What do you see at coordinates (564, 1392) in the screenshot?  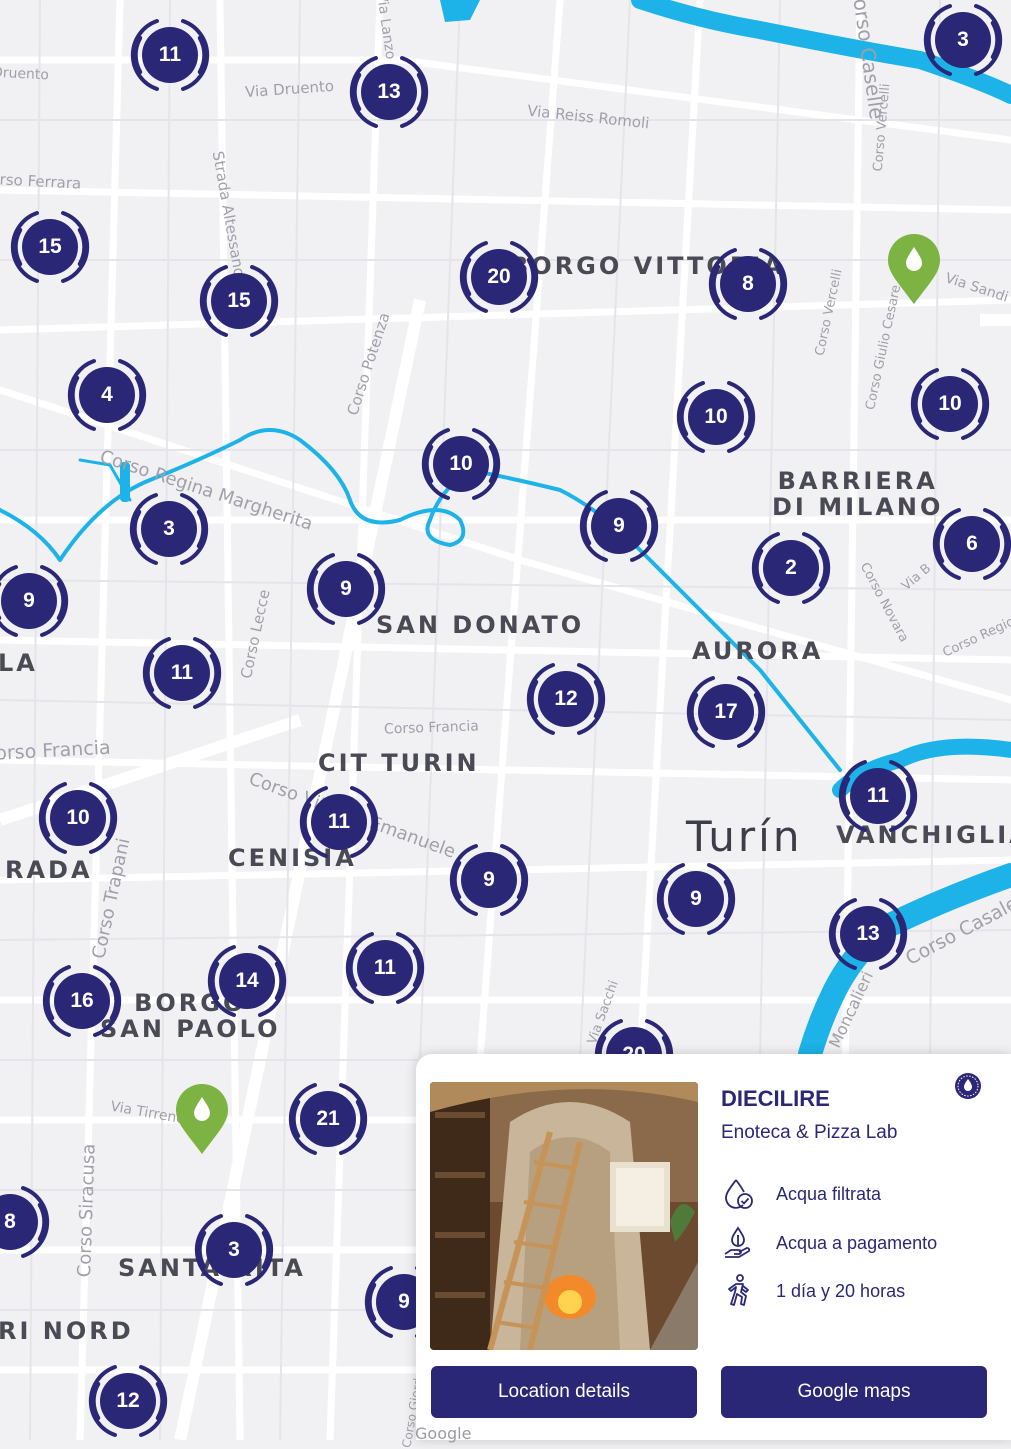 I see `location-details-button: Location details` at bounding box center [564, 1392].